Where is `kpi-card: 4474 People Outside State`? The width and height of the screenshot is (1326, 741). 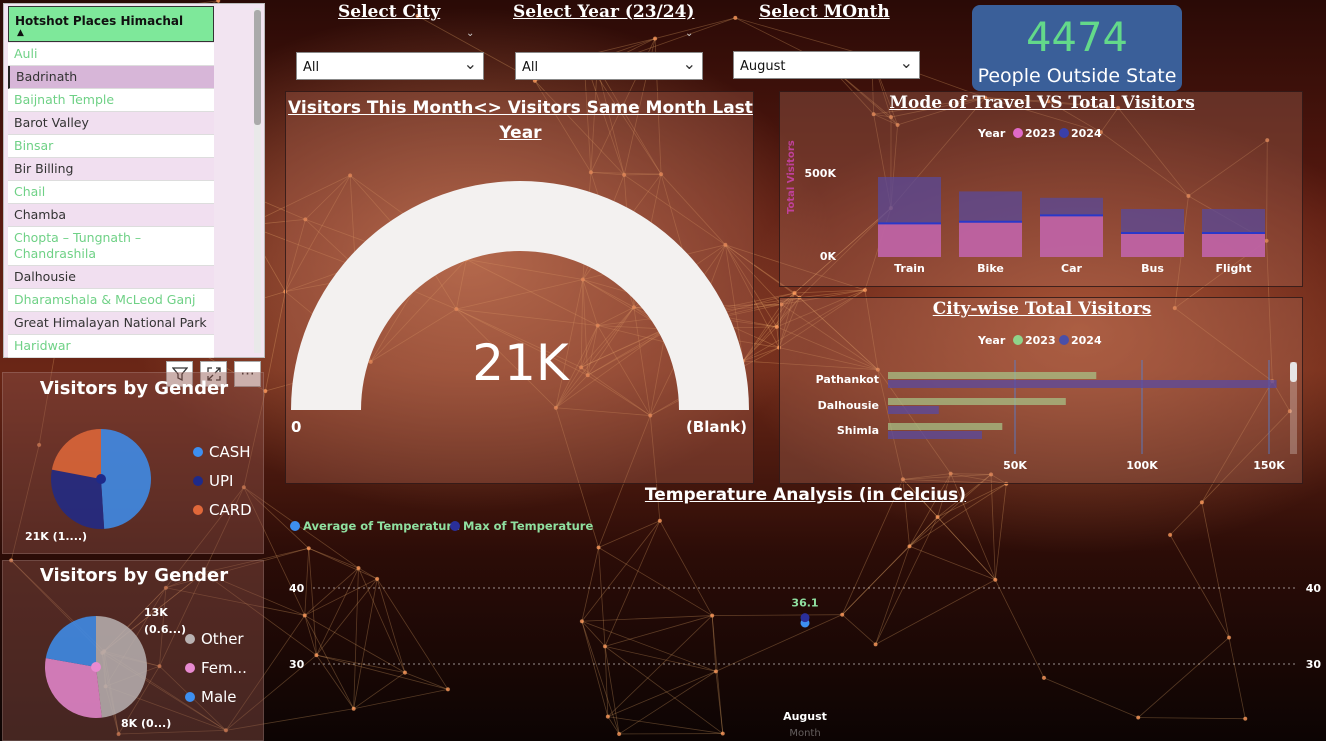
kpi-card: 4474 People Outside State is located at coordinates (1077, 48).